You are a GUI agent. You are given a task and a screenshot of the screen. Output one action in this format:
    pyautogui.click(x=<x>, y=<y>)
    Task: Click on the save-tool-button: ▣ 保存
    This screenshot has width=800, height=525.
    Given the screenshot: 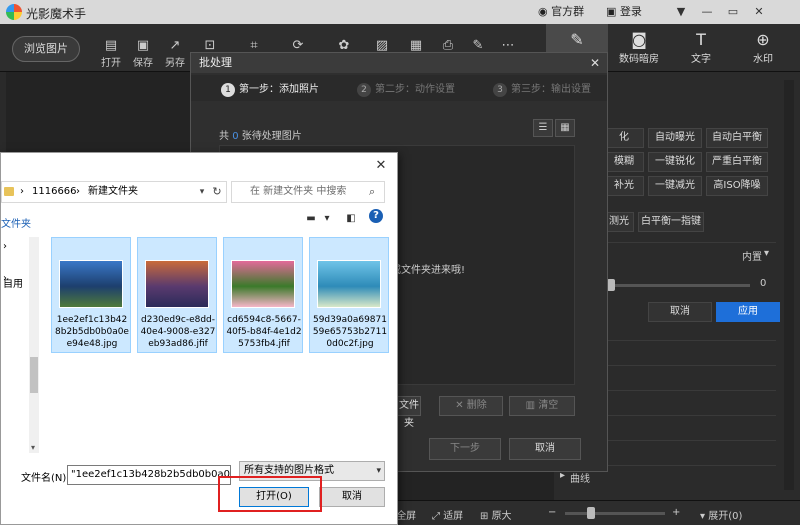 What is the action you would take?
    pyautogui.click(x=143, y=53)
    